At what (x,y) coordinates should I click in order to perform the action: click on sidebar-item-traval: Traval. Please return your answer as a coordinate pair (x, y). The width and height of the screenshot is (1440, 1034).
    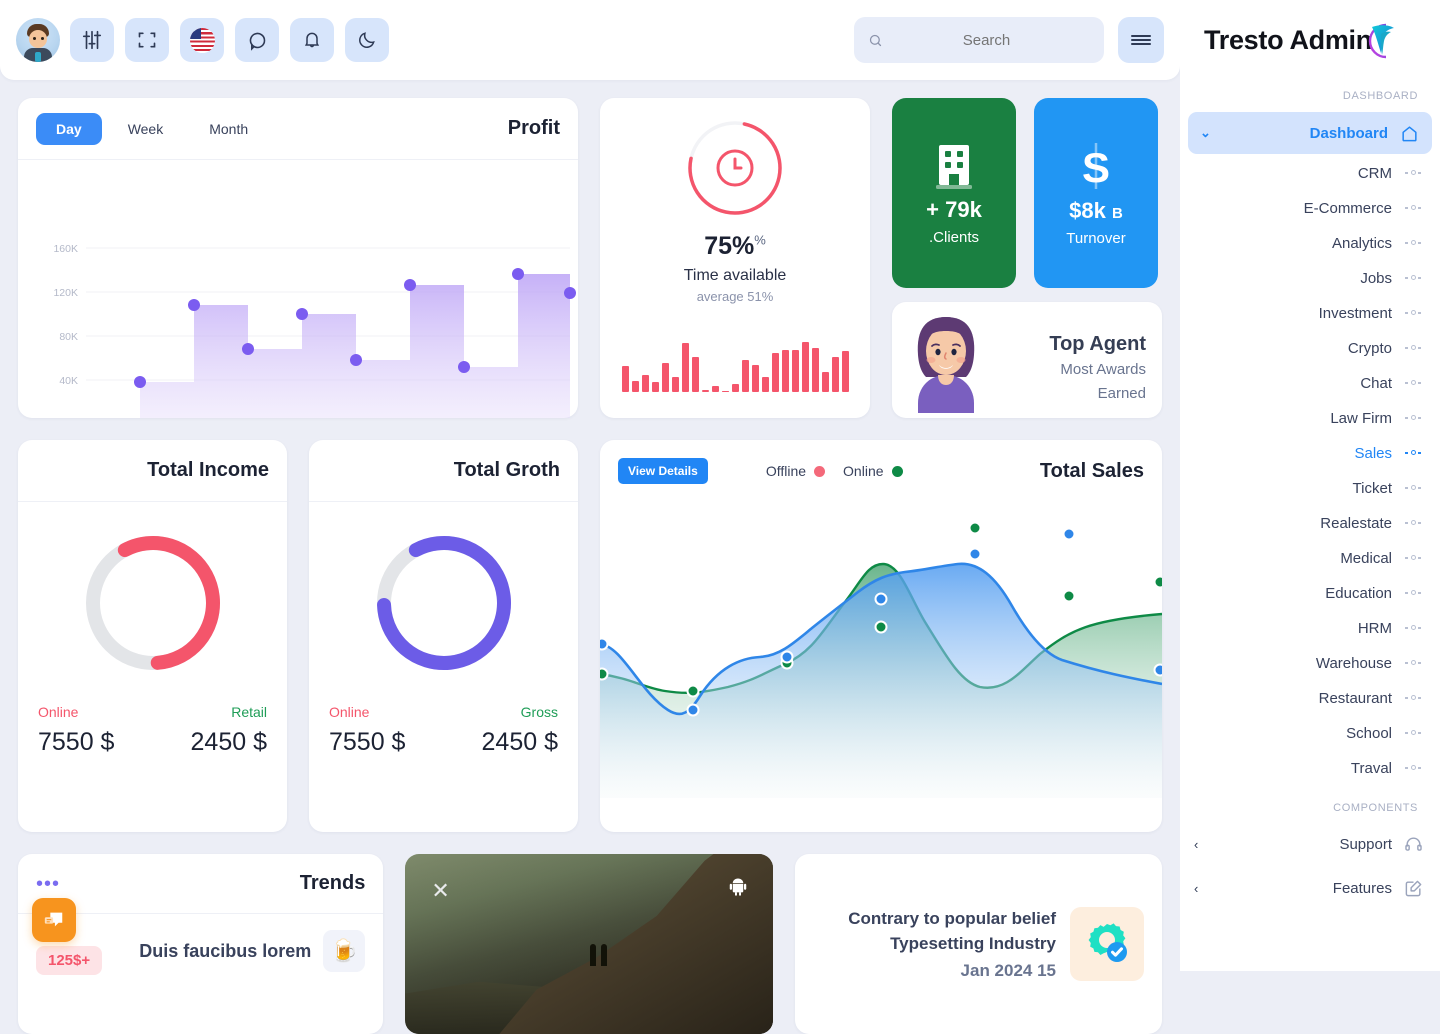
    Looking at the image, I should click on (1310, 768).